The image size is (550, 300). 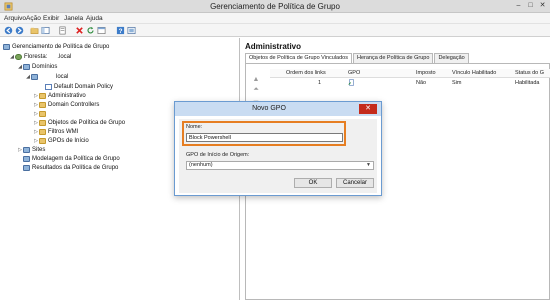 What do you see at coordinates (451, 58) in the screenshot?
I see `tab-delegation: Delegação` at bounding box center [451, 58].